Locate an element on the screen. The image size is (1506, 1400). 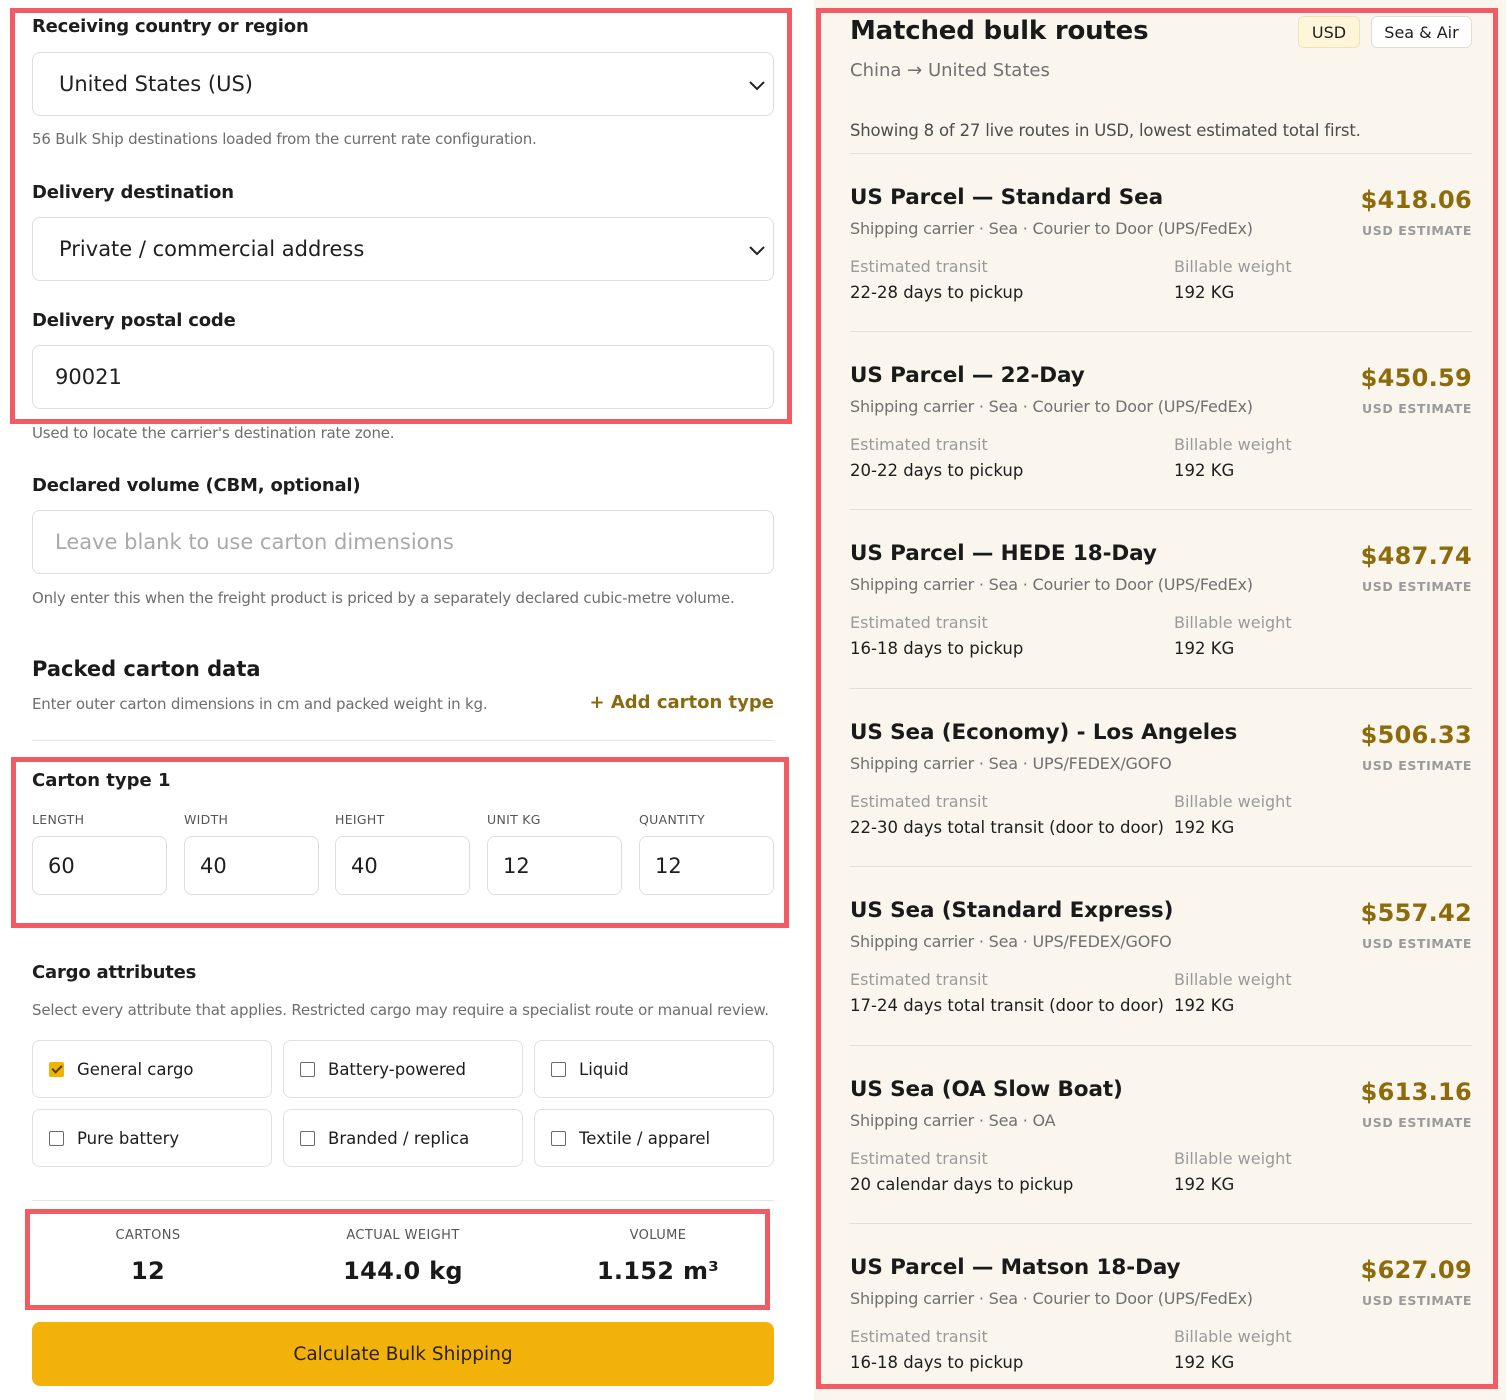
mode-pill: Sea & Air is located at coordinates (1421, 32).